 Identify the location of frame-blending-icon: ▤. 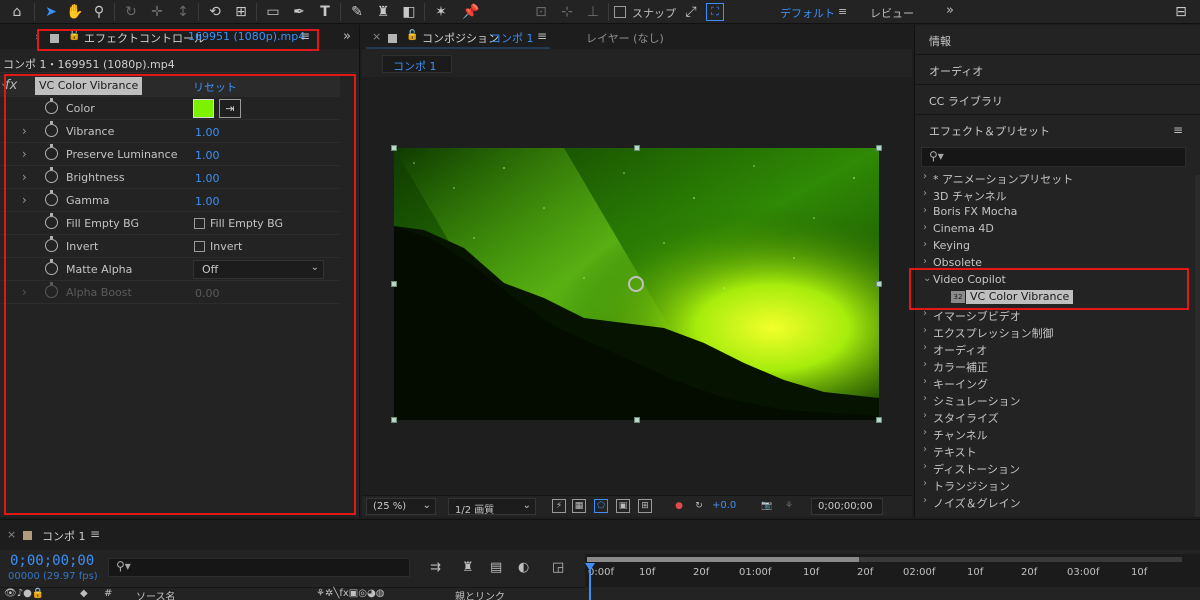
(496, 567).